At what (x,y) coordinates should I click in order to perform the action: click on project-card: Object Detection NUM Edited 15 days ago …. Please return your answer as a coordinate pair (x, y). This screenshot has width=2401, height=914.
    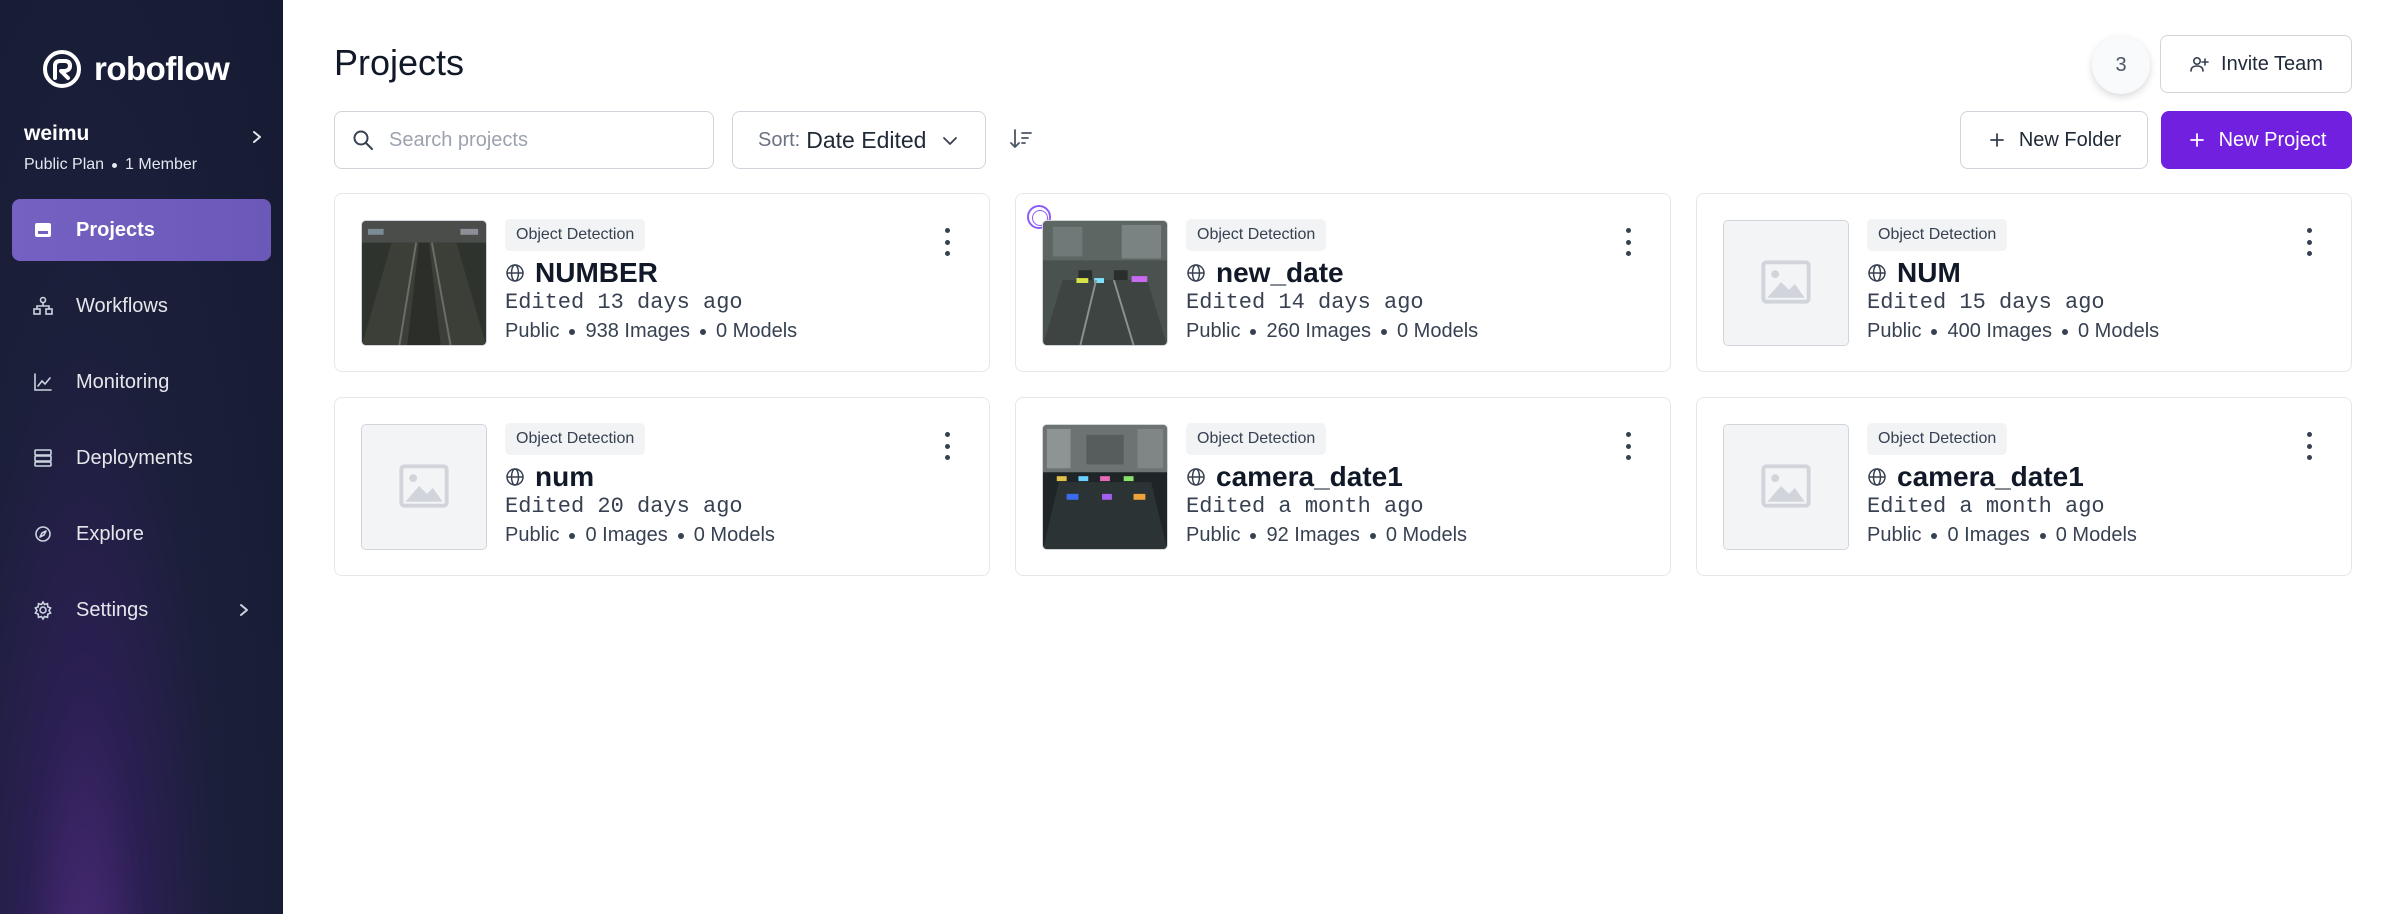
    Looking at the image, I should click on (2024, 282).